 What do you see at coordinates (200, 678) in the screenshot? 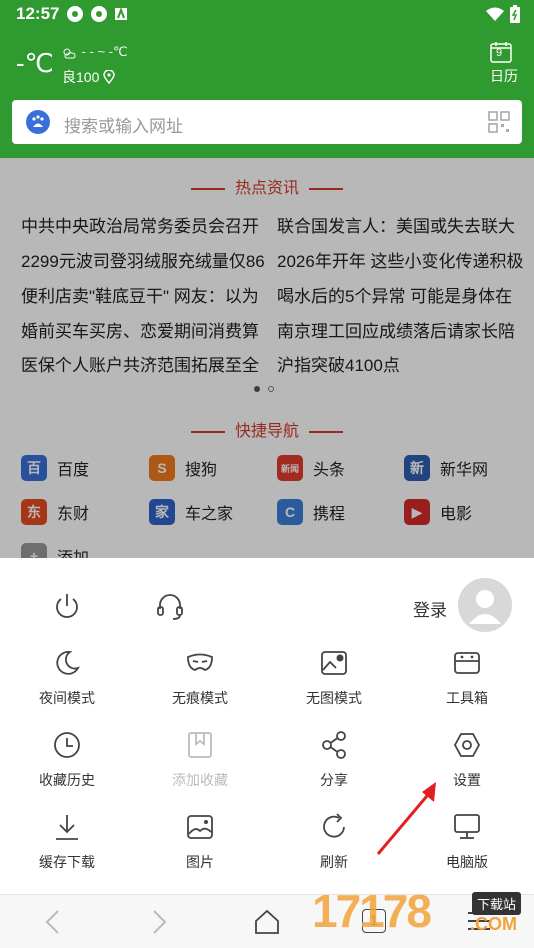
I see `menu-item: 无痕模式` at bounding box center [200, 678].